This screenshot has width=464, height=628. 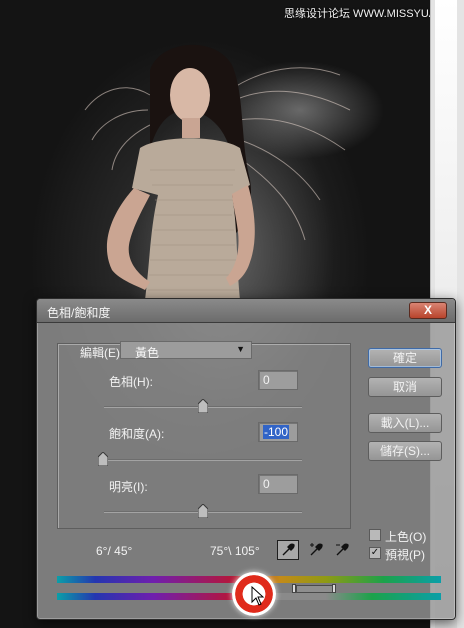 I want to click on cancel-button: 取消, so click(x=405, y=387).